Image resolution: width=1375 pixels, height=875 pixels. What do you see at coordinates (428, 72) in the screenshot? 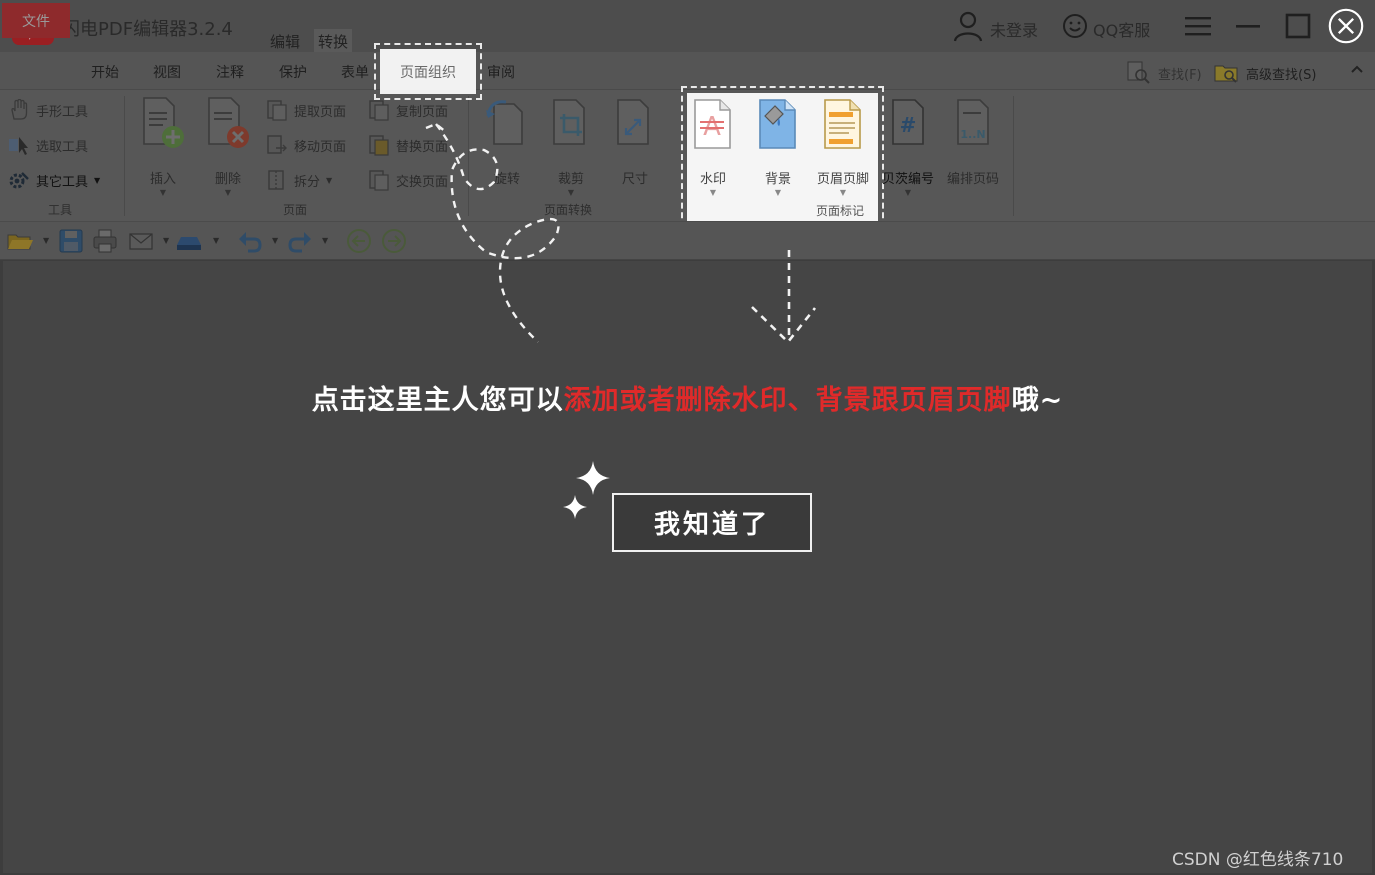
I see `tab-page-organize: 页面组织` at bounding box center [428, 72].